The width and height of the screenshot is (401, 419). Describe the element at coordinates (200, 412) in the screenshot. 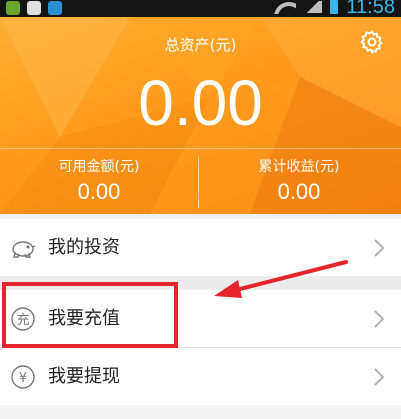

I see `menu-bottom-gap` at that location.